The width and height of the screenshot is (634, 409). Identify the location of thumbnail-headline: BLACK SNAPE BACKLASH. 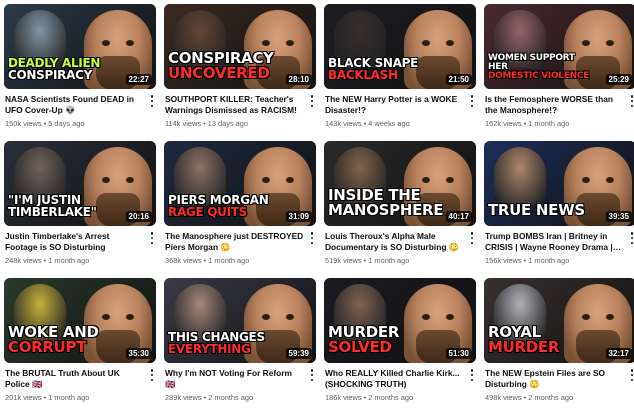
(382, 69).